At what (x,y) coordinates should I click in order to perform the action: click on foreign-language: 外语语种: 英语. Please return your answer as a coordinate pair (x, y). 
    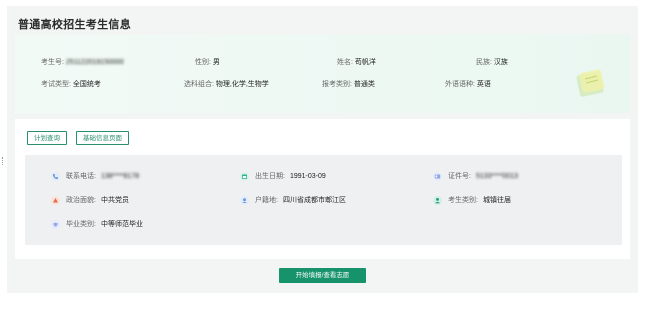
    Looking at the image, I should click on (468, 84).